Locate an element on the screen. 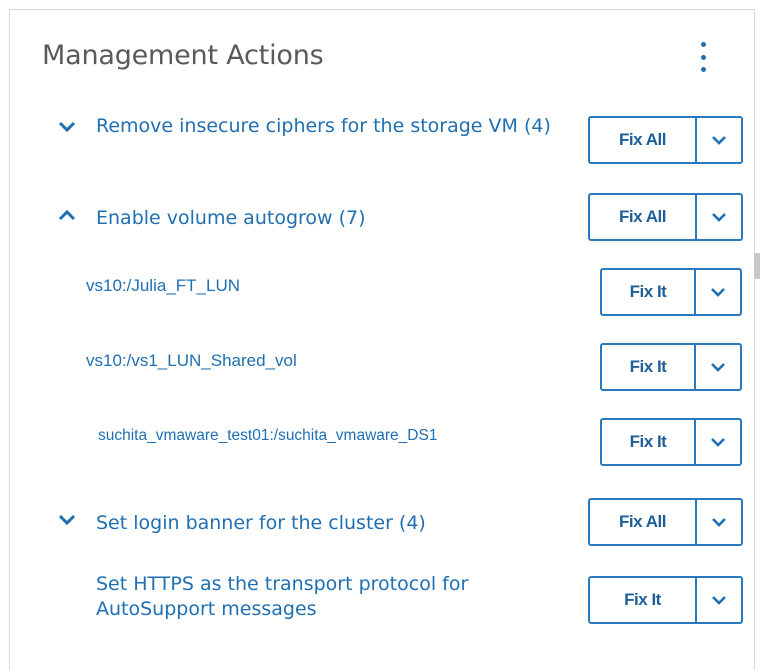  kebab-menu-icon is located at coordinates (703, 57).